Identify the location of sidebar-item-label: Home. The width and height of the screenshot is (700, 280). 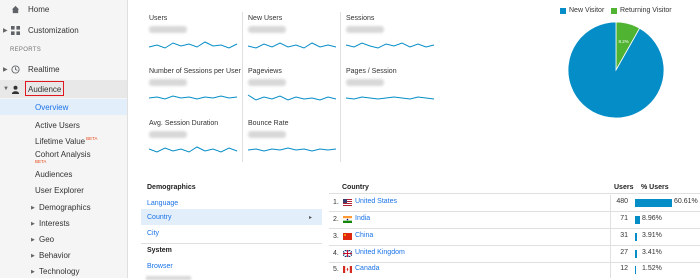
(39, 9).